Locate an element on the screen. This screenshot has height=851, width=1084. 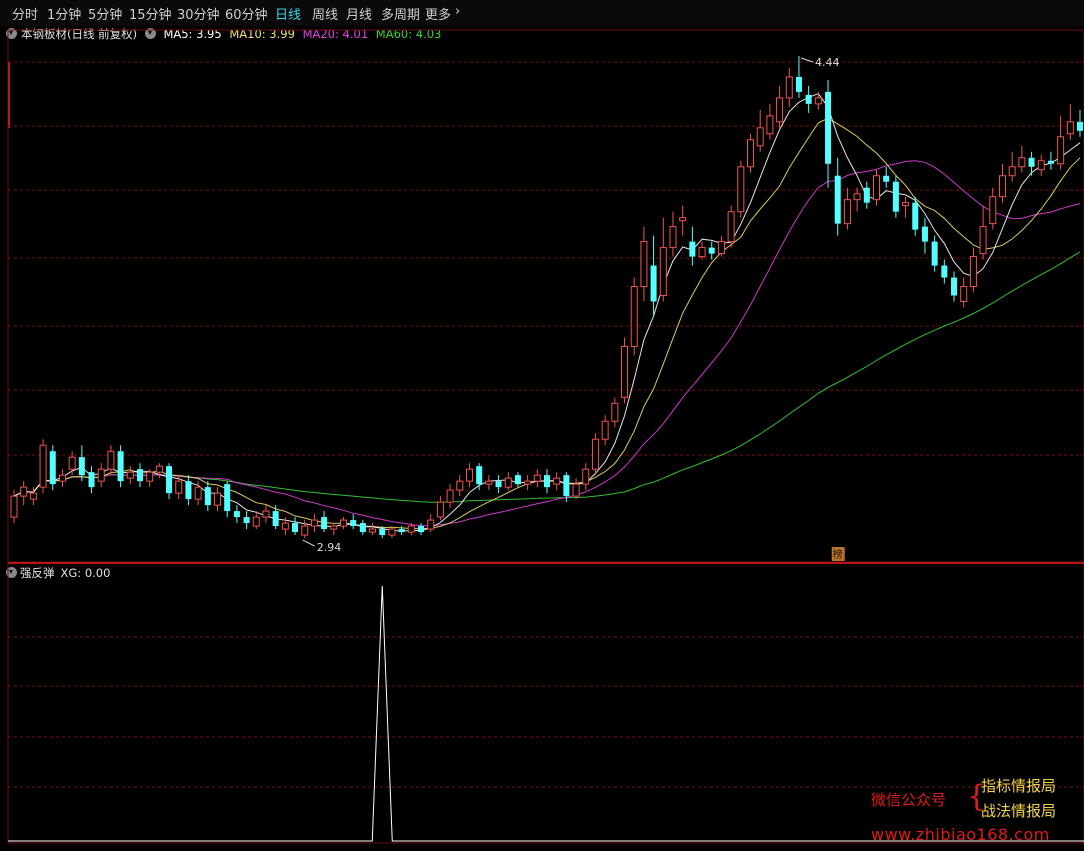
high-pointer is located at coordinates (807, 60).